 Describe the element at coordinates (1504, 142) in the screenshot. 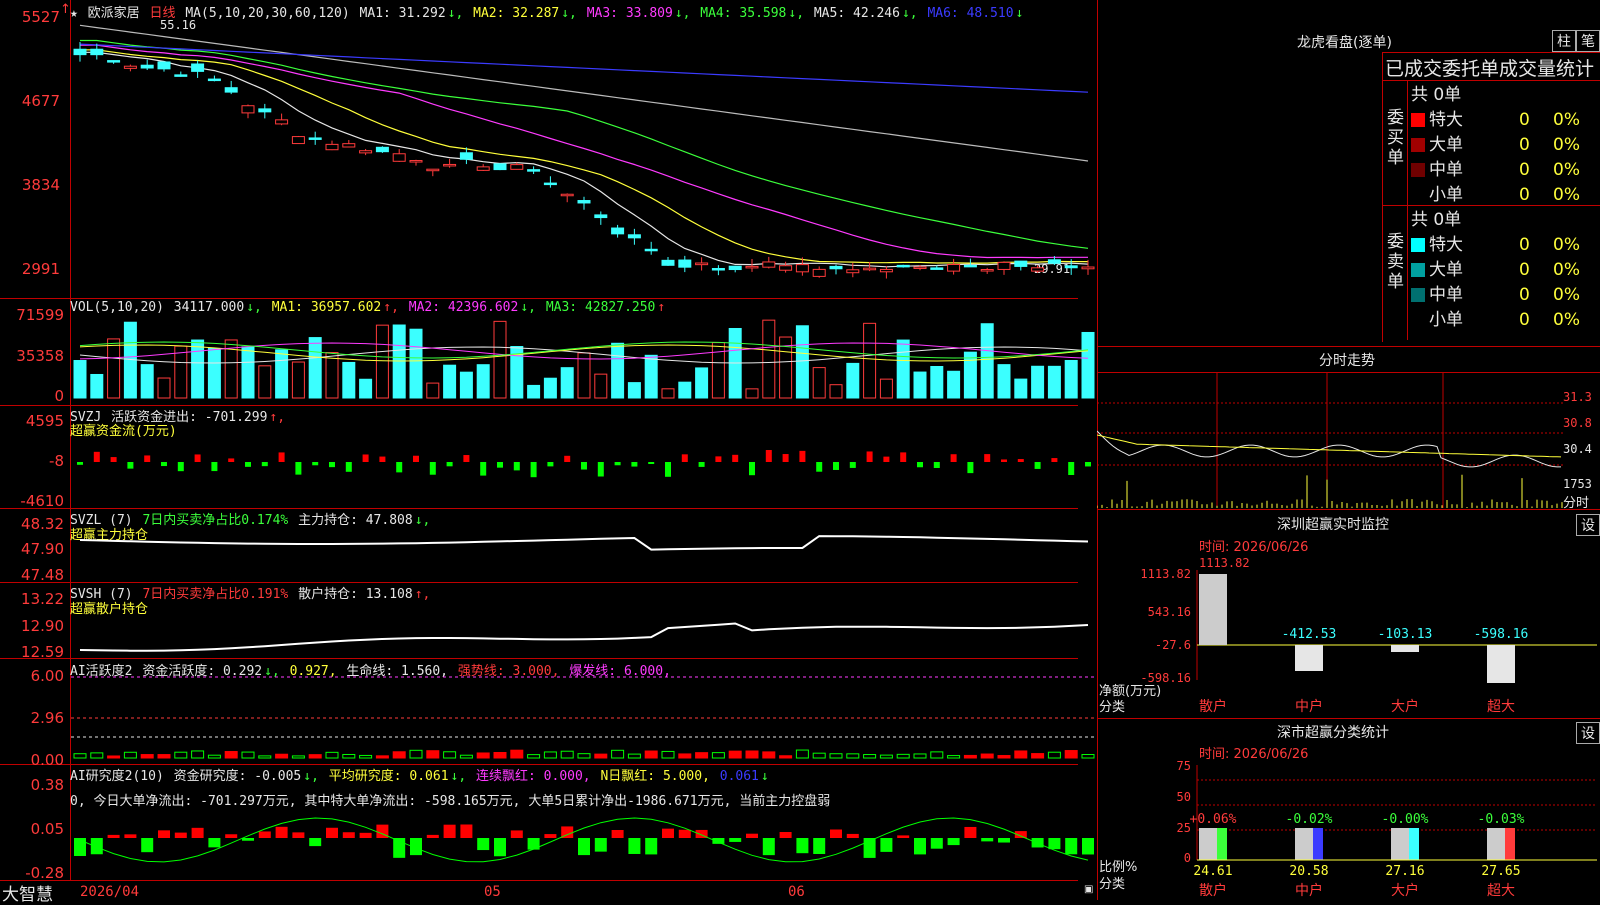

I see `buy-row: 大单 0 0%` at that location.